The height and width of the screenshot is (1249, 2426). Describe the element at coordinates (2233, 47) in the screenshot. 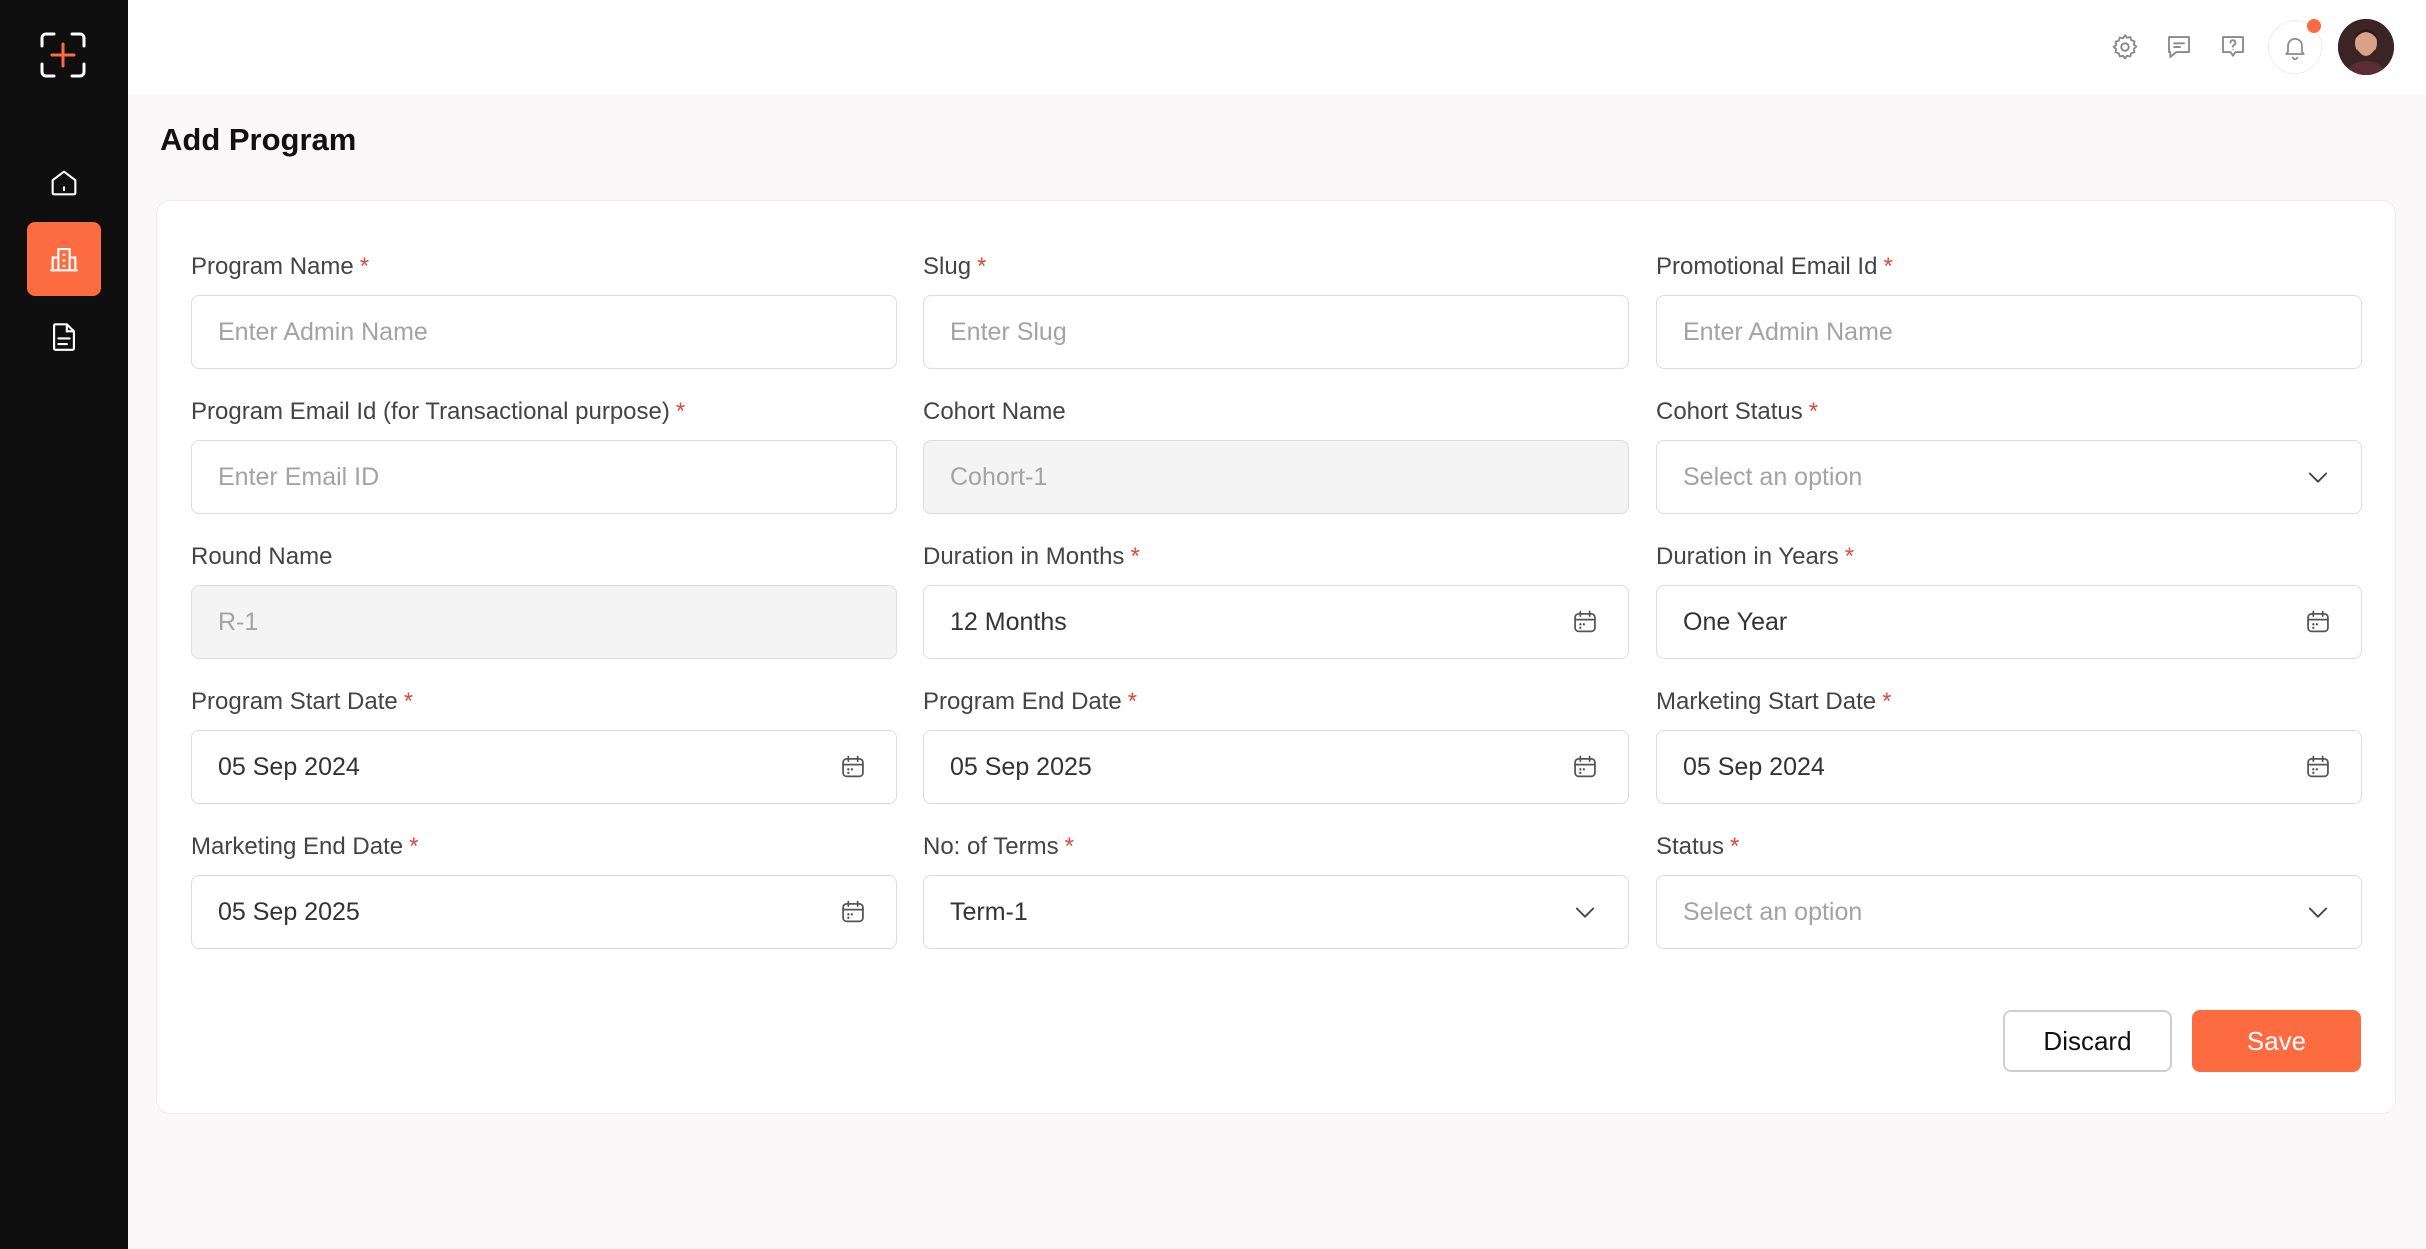

I see `help-icon` at that location.